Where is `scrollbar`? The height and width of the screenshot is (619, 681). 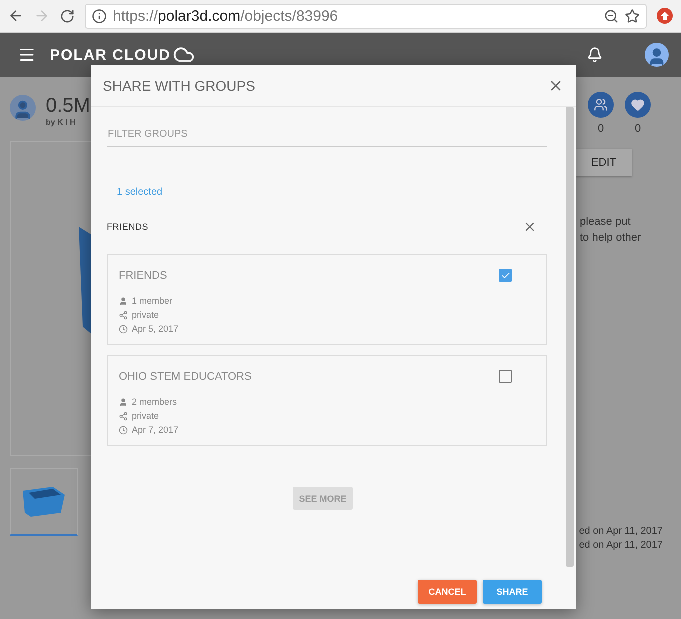
scrollbar is located at coordinates (570, 337).